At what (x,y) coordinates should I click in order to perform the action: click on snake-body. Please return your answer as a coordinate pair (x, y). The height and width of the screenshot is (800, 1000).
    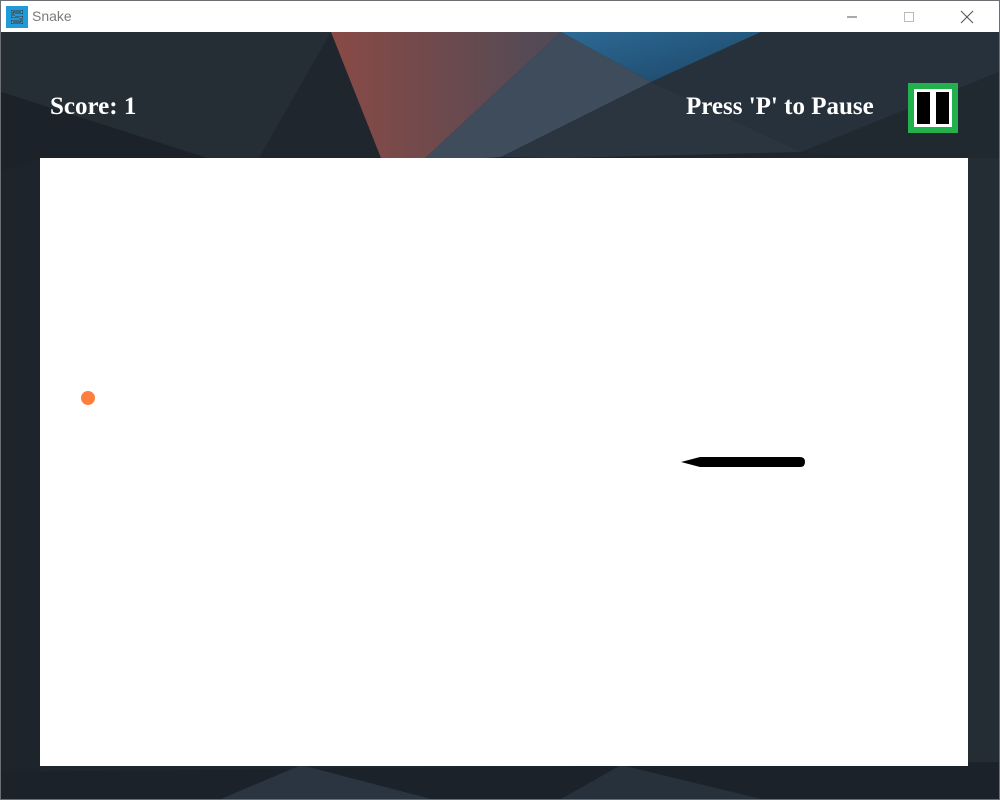
    Looking at the image, I should click on (743, 462).